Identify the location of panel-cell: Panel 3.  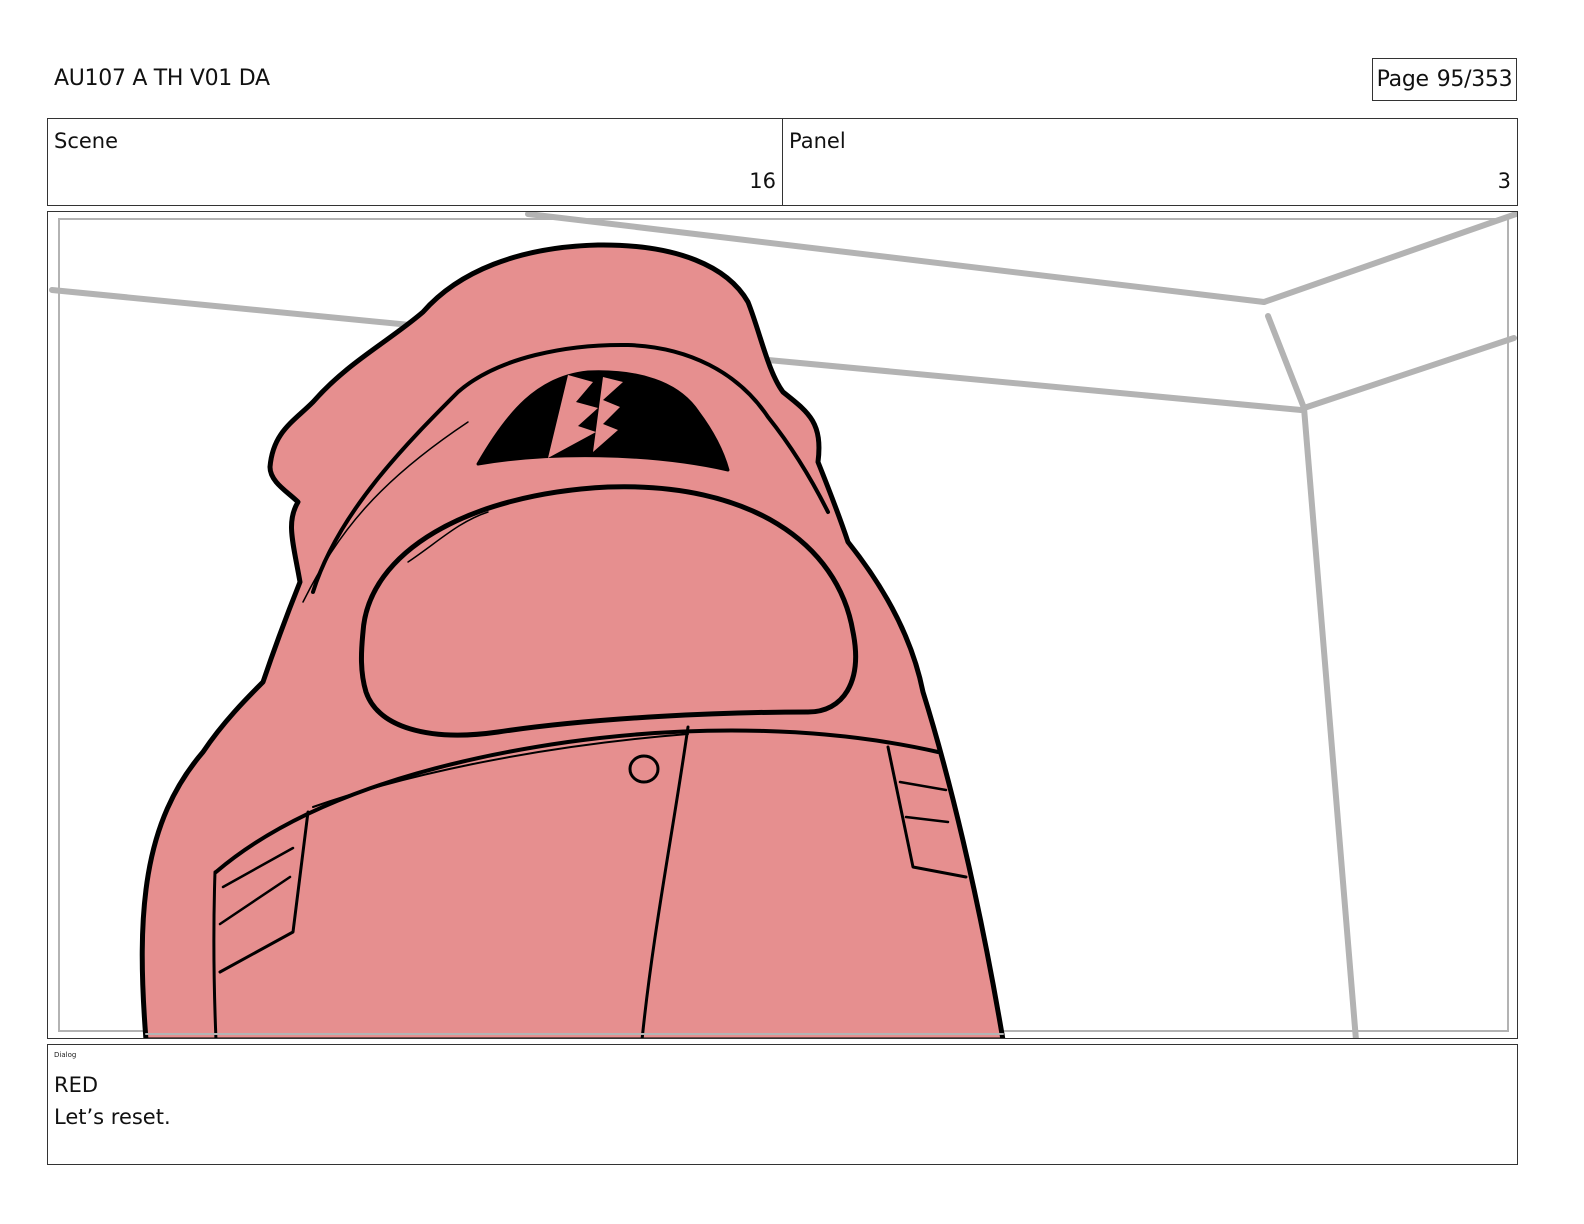
(1149, 162).